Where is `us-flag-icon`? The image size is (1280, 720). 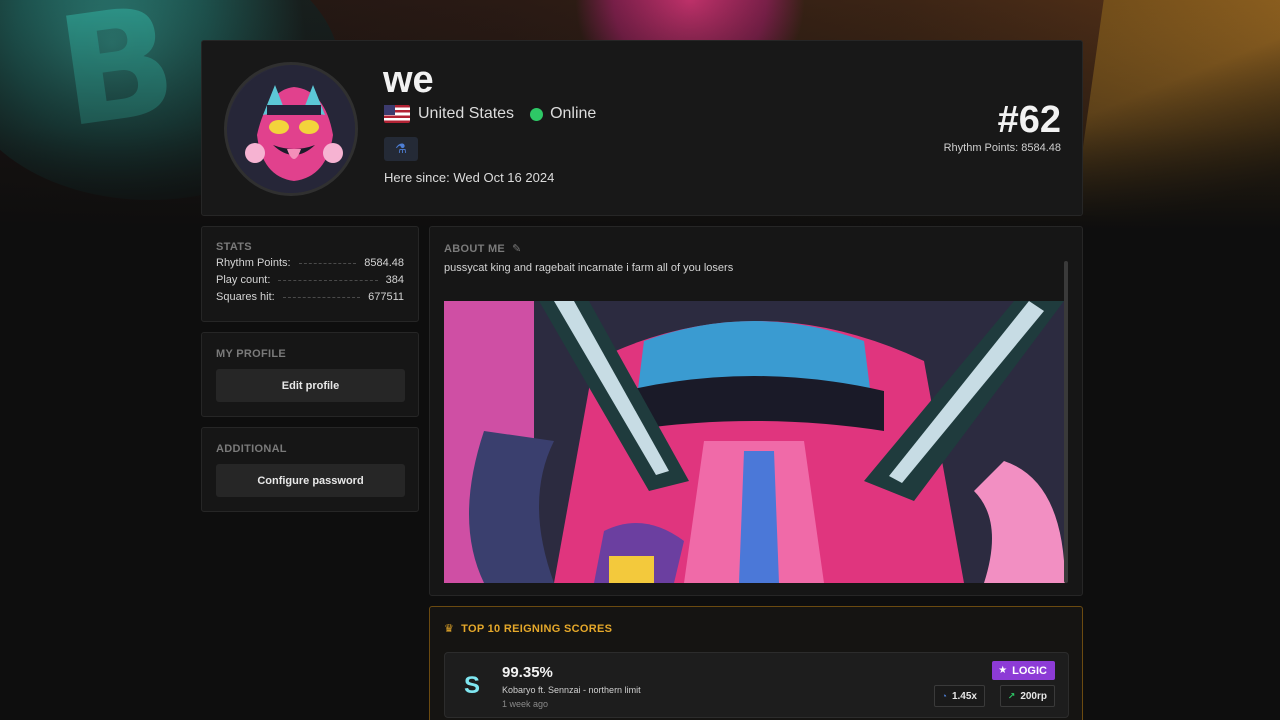
us-flag-icon is located at coordinates (397, 114).